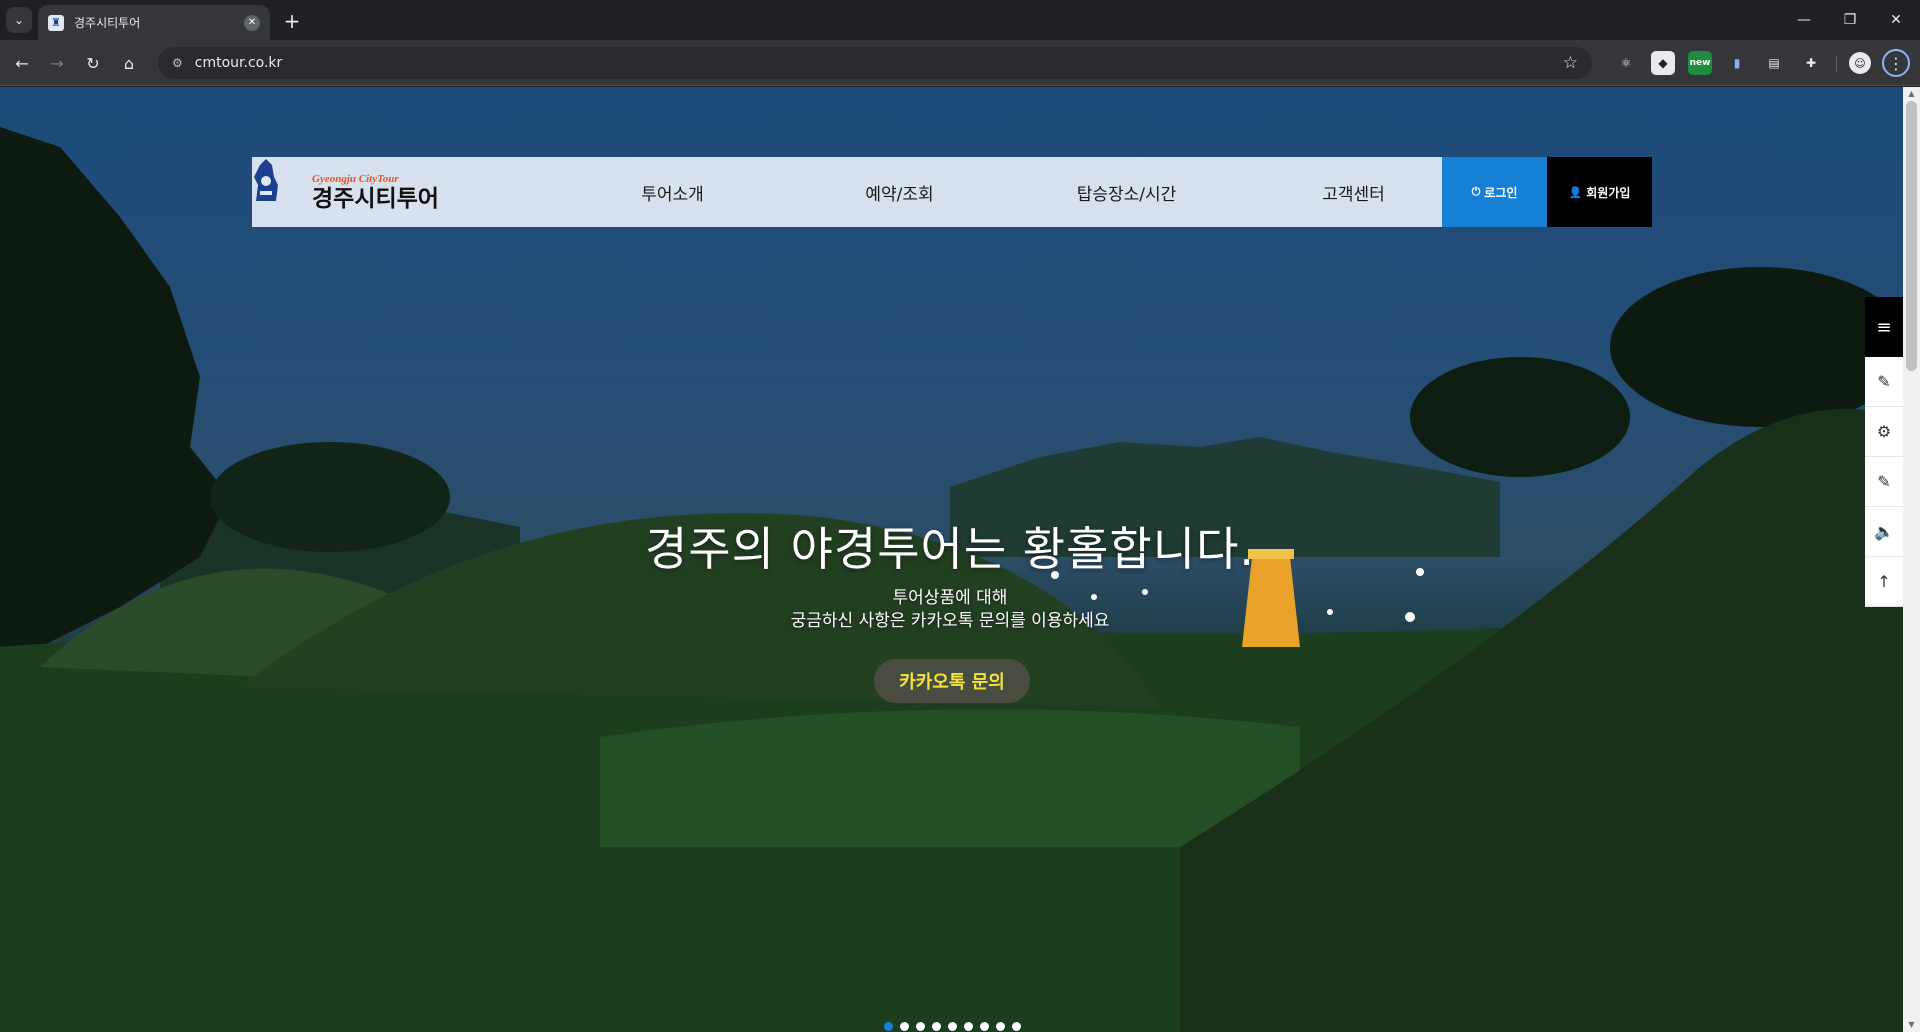 This screenshot has height=1032, width=1920. What do you see at coordinates (960, 20) in the screenshot?
I see `browser-tabbar: ⌄ ♜ 경주시티투어 ✕ + — ❐ ✕` at bounding box center [960, 20].